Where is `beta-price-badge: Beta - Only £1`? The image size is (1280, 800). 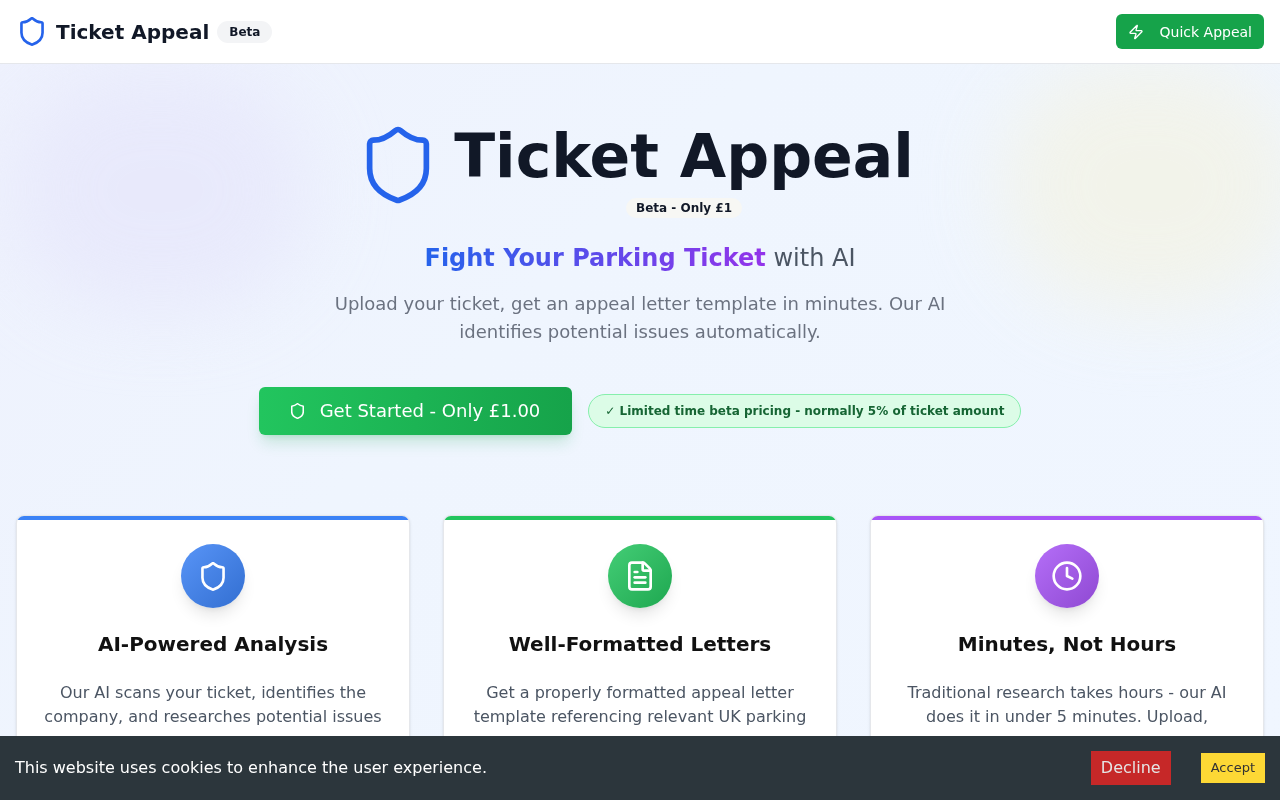
beta-price-badge: Beta - Only £1 is located at coordinates (684, 208).